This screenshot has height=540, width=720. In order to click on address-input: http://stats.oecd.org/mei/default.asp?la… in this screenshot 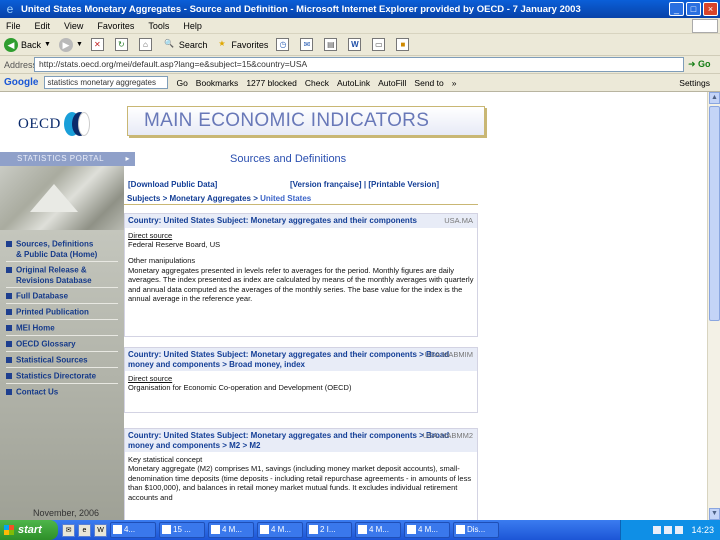, I will do `click(359, 64)`.